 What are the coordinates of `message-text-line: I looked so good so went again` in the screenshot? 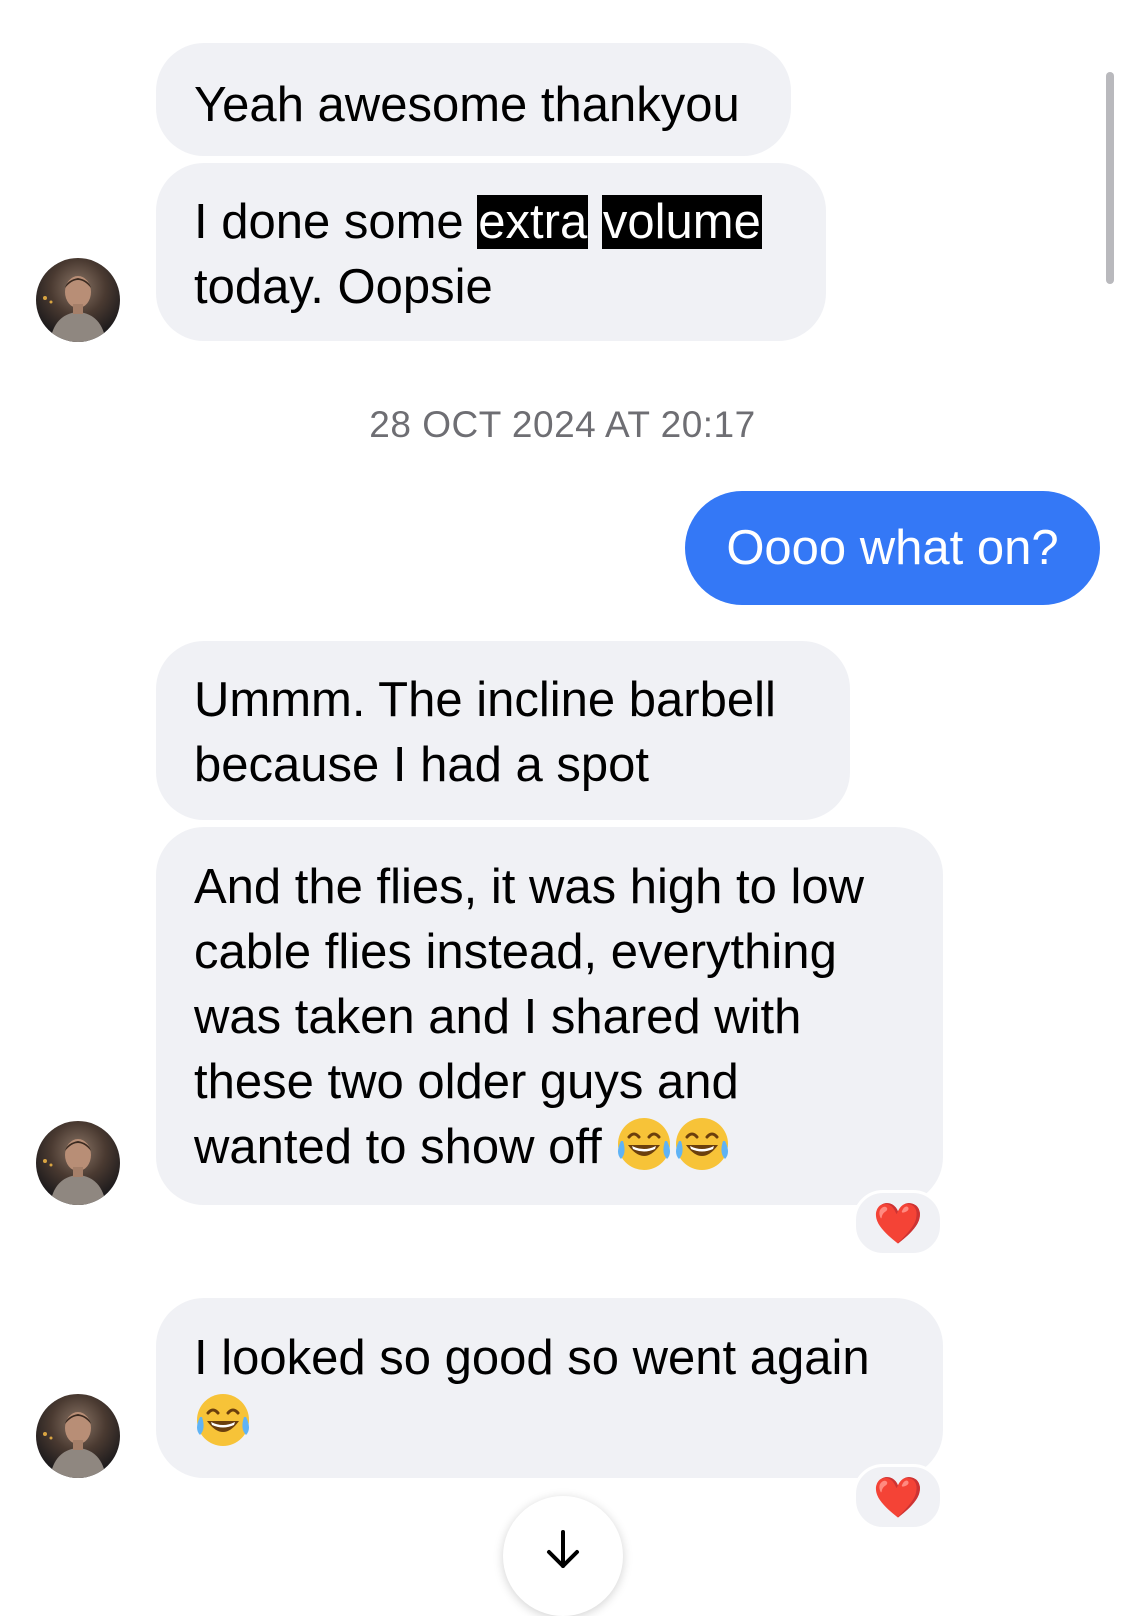 It's located at (532, 1358).